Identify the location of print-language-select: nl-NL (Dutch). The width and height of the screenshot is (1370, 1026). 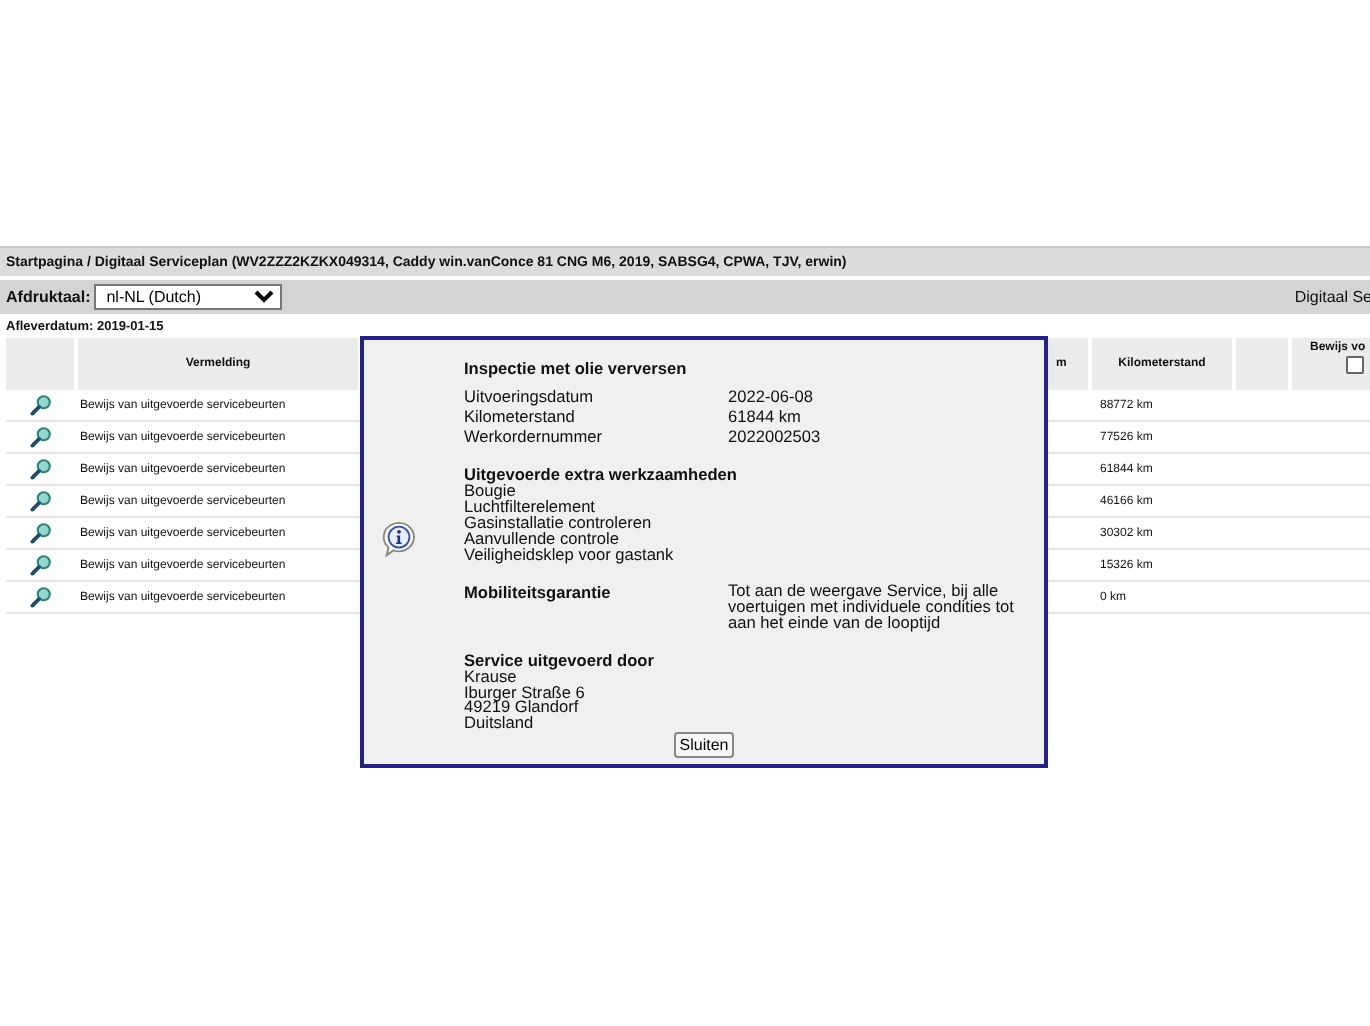
(188, 297).